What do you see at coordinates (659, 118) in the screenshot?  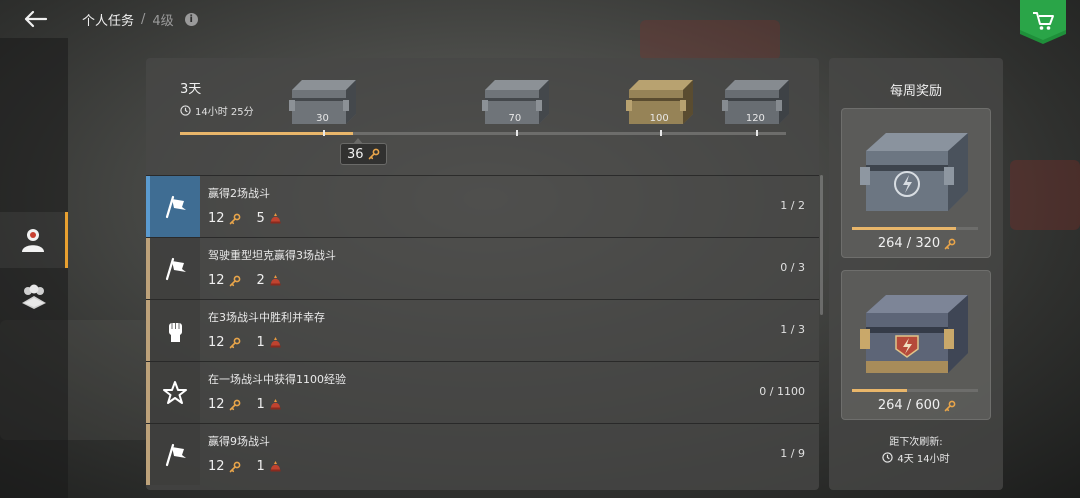 I see `milestone-value: 100` at bounding box center [659, 118].